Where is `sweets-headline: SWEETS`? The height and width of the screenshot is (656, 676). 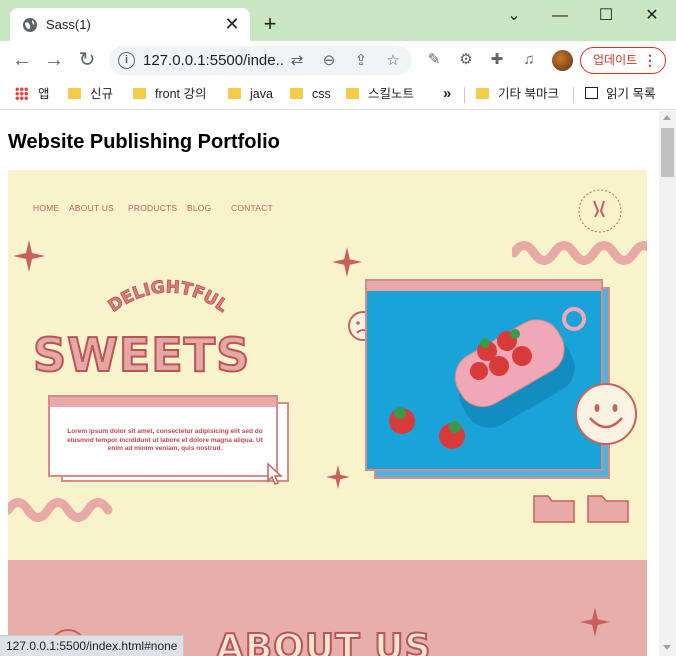 sweets-headline: SWEETS is located at coordinates (141, 355).